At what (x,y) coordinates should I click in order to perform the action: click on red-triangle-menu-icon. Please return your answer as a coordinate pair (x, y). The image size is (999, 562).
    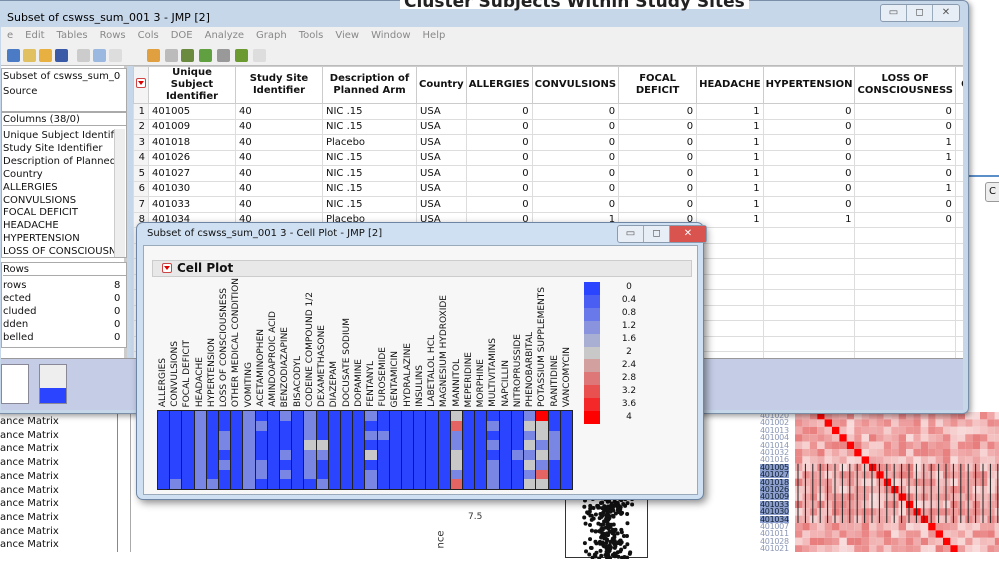
    Looking at the image, I should click on (167, 268).